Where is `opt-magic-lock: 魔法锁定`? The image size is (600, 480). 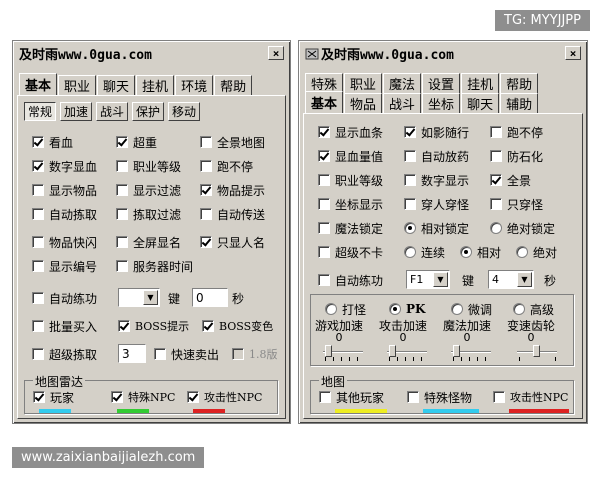 opt-magic-lock: 魔法锁定 is located at coordinates (350, 228).